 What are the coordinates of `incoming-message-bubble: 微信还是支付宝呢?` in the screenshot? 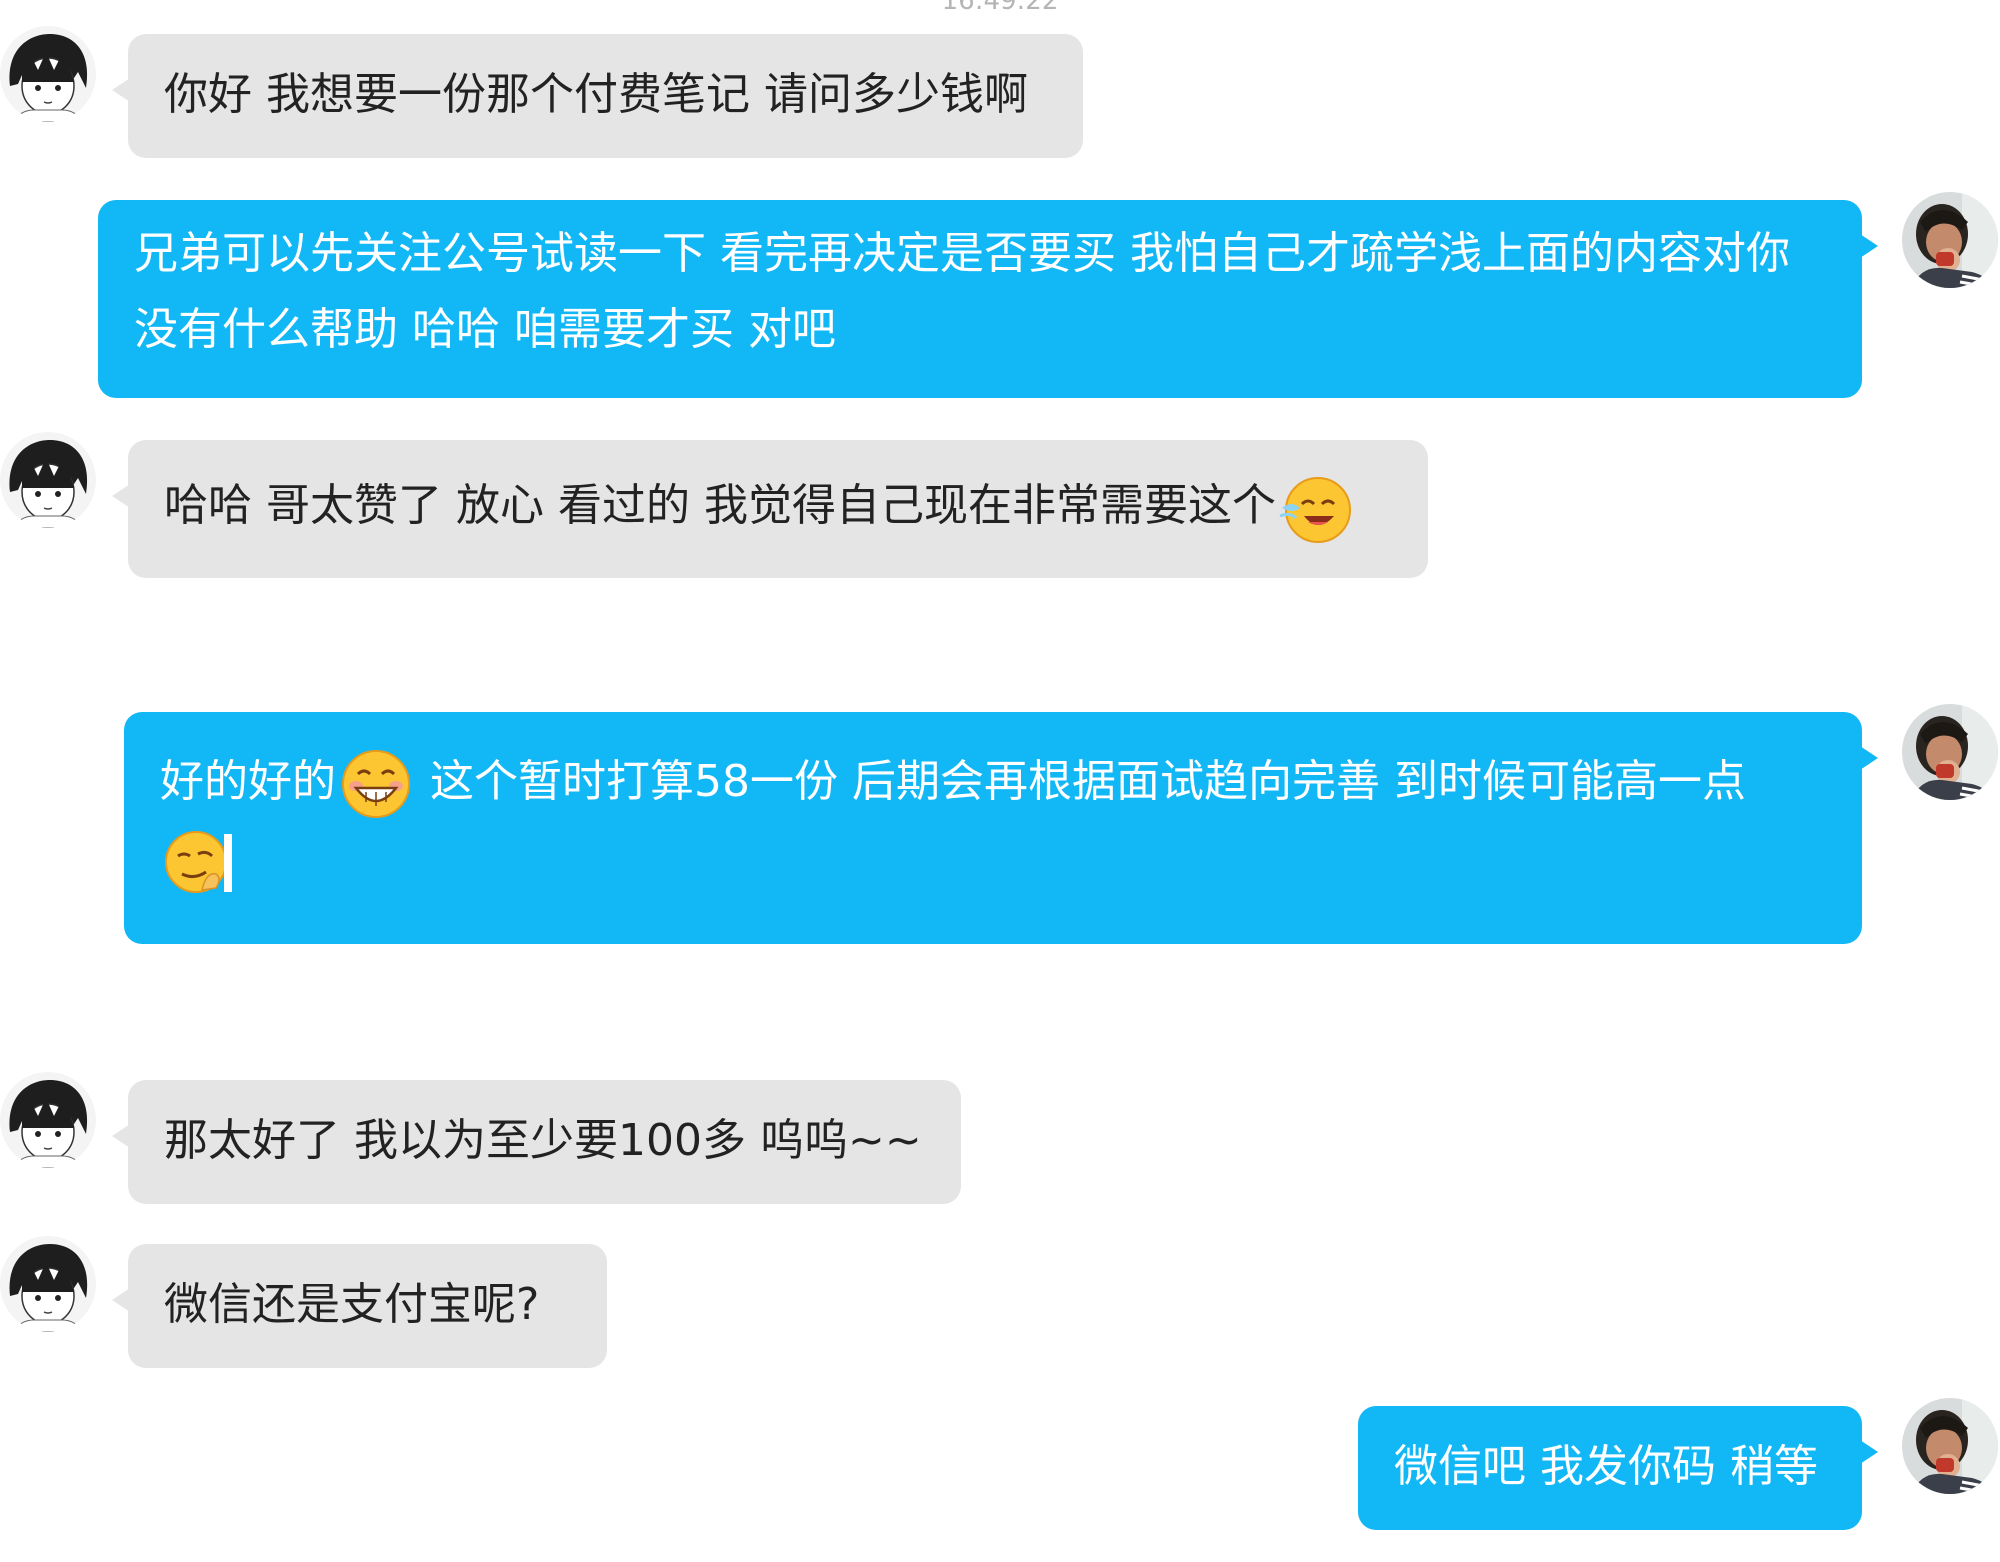 It's located at (359, 1306).